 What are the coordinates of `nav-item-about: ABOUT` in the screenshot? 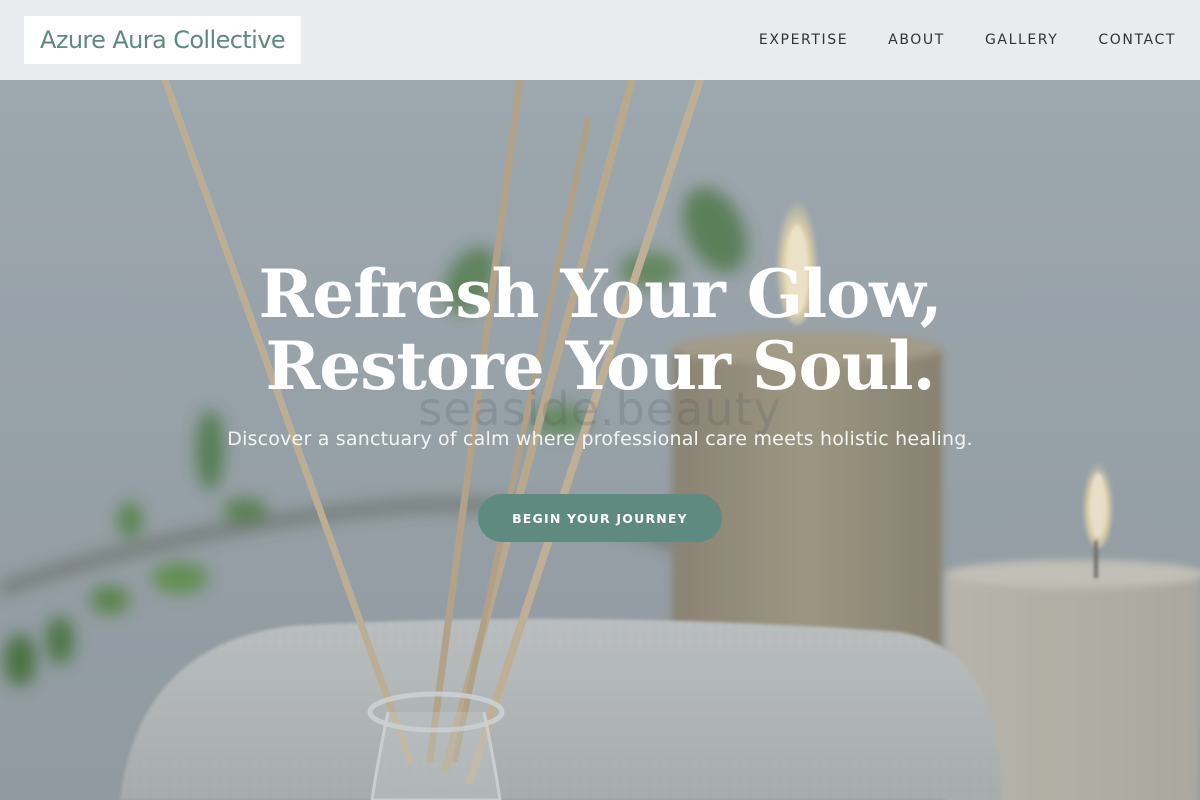 It's located at (916, 40).